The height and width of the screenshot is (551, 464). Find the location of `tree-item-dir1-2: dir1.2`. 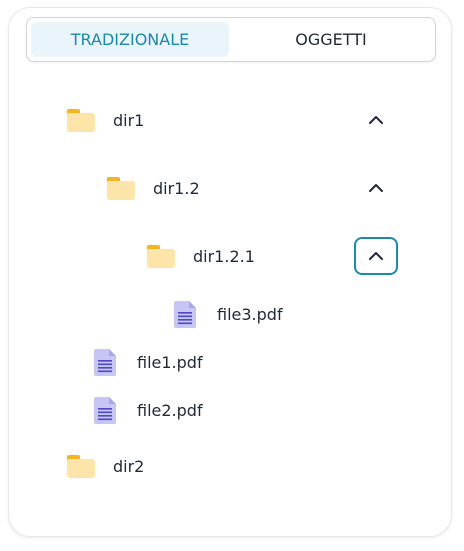

tree-item-dir1-2: dir1.2 is located at coordinates (153, 188).